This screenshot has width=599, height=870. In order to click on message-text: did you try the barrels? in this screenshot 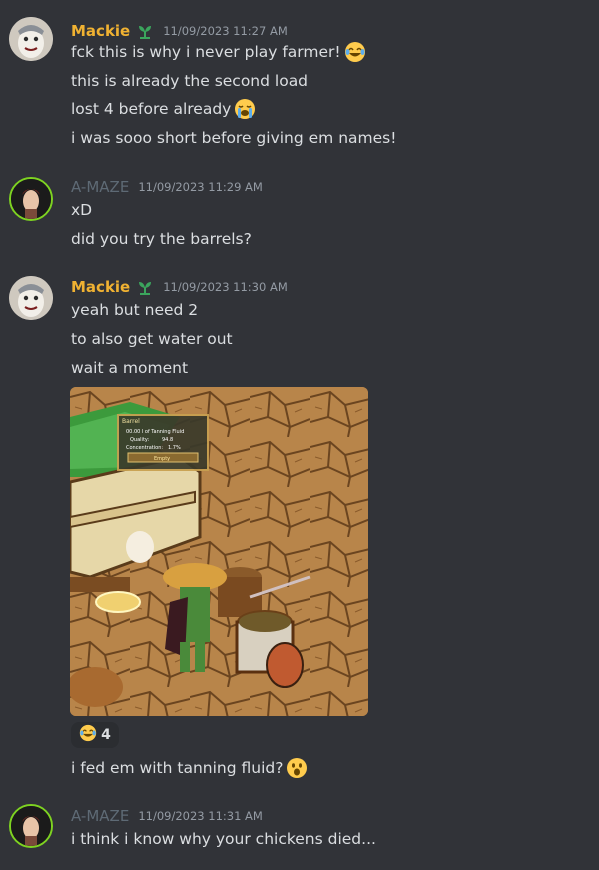, I will do `click(161, 239)`.